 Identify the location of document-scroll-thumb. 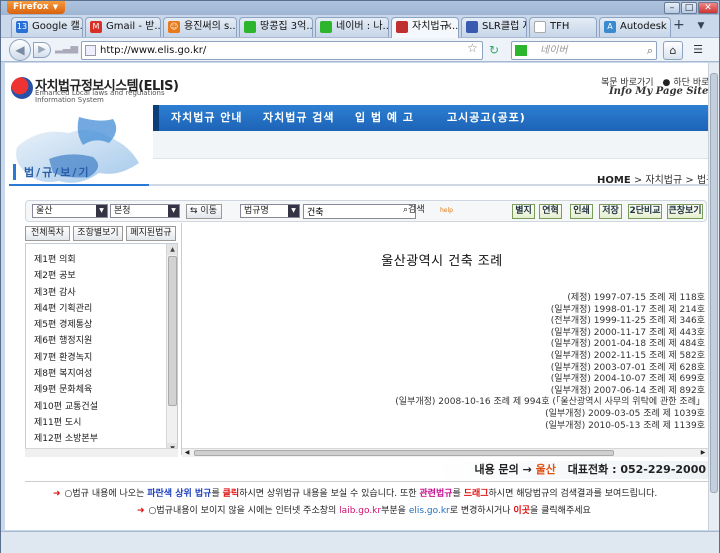
(404, 453).